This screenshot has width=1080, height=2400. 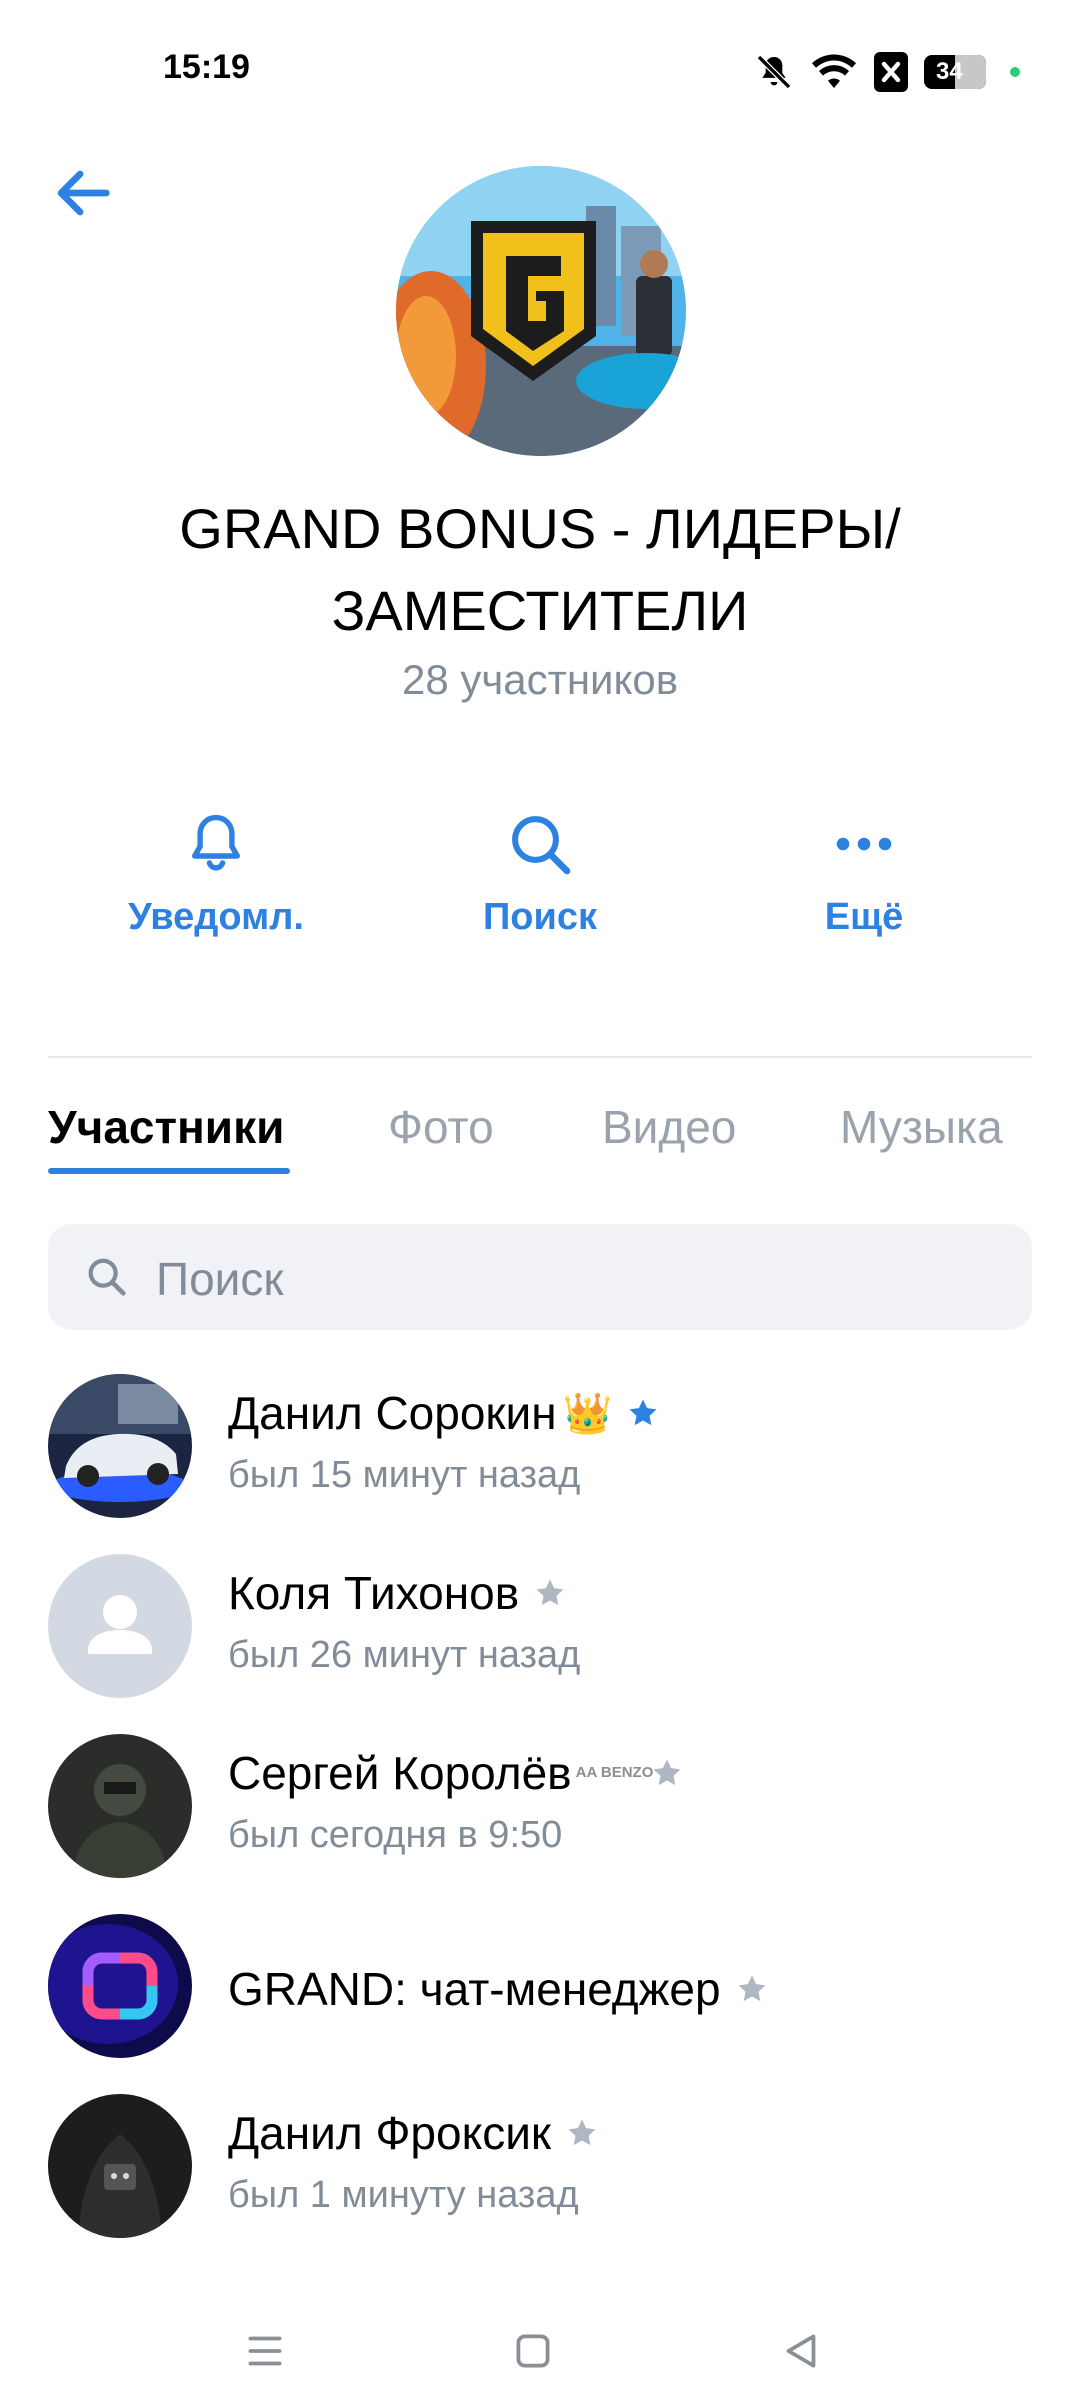 I want to click on more-dots-icon, so click(x=864, y=844).